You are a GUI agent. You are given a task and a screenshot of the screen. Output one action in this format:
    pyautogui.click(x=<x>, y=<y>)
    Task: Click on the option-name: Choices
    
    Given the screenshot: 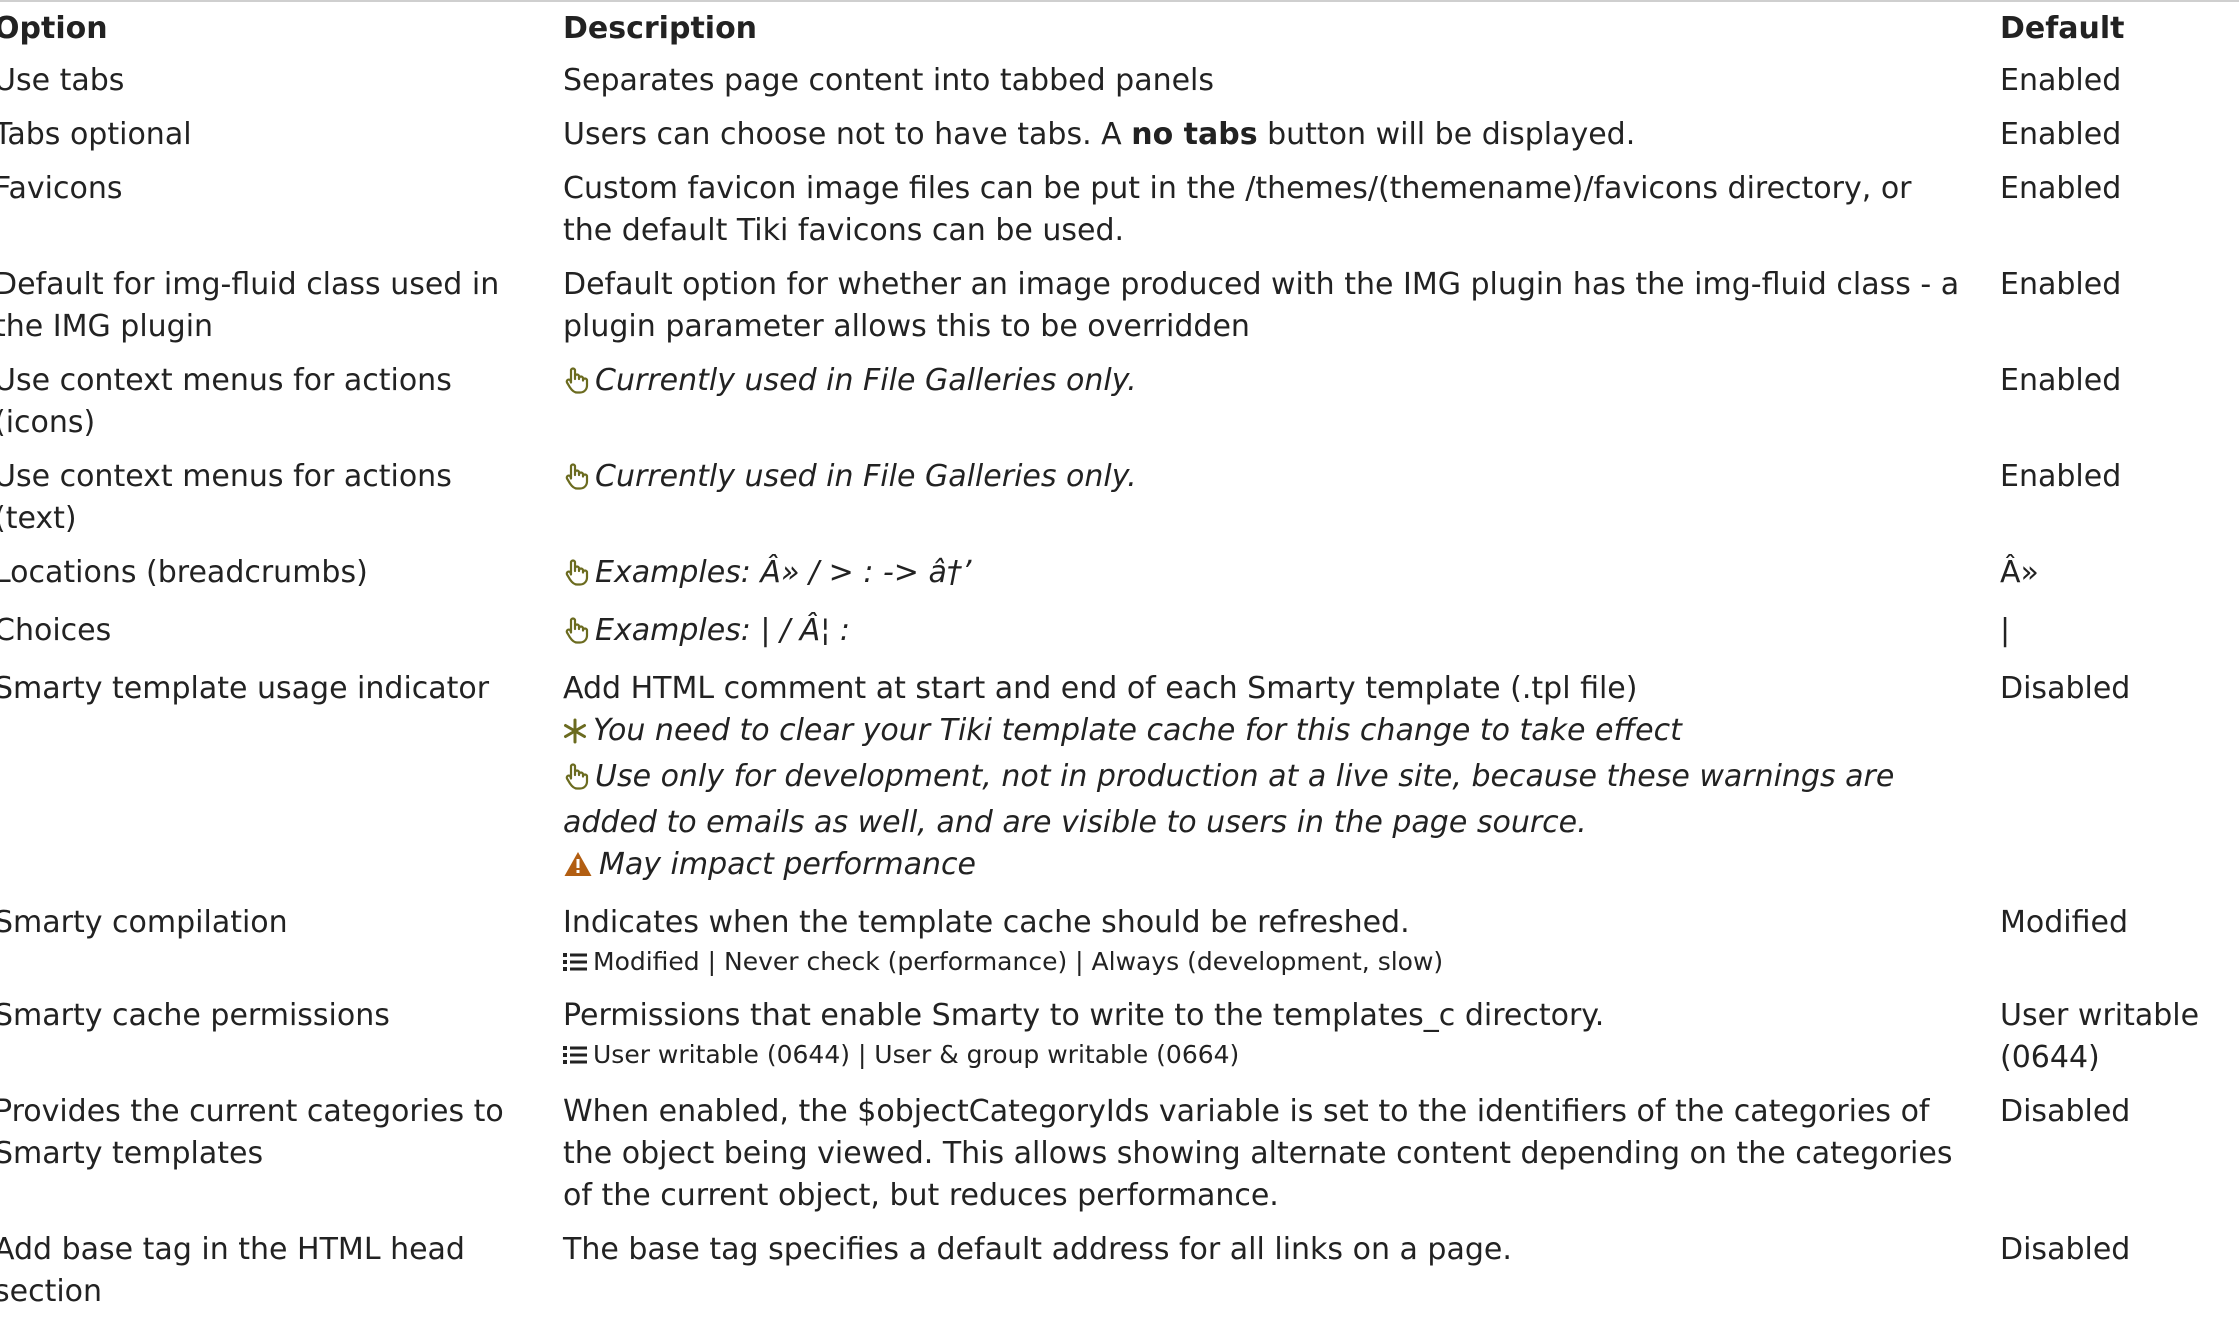 What is the action you would take?
    pyautogui.click(x=56, y=630)
    